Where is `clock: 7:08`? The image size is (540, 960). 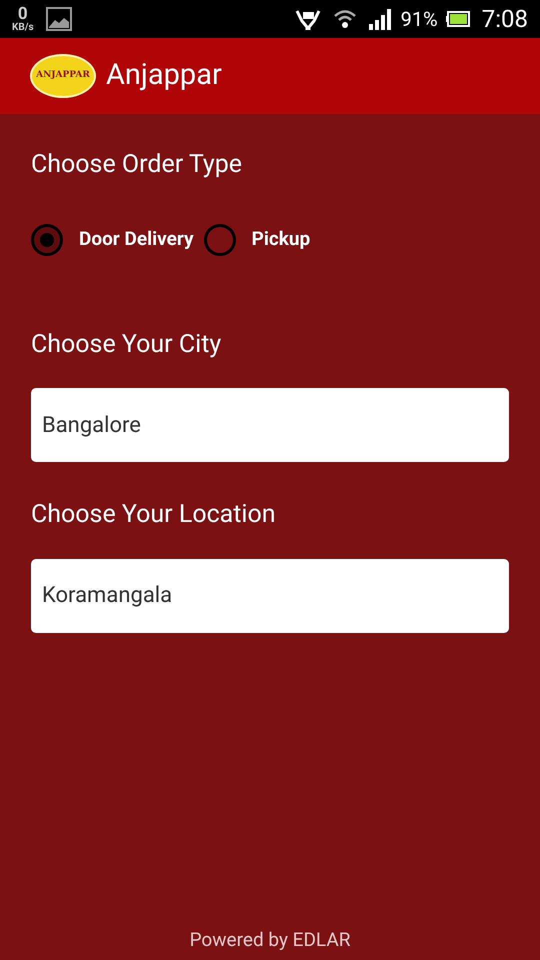 clock: 7:08 is located at coordinates (505, 19).